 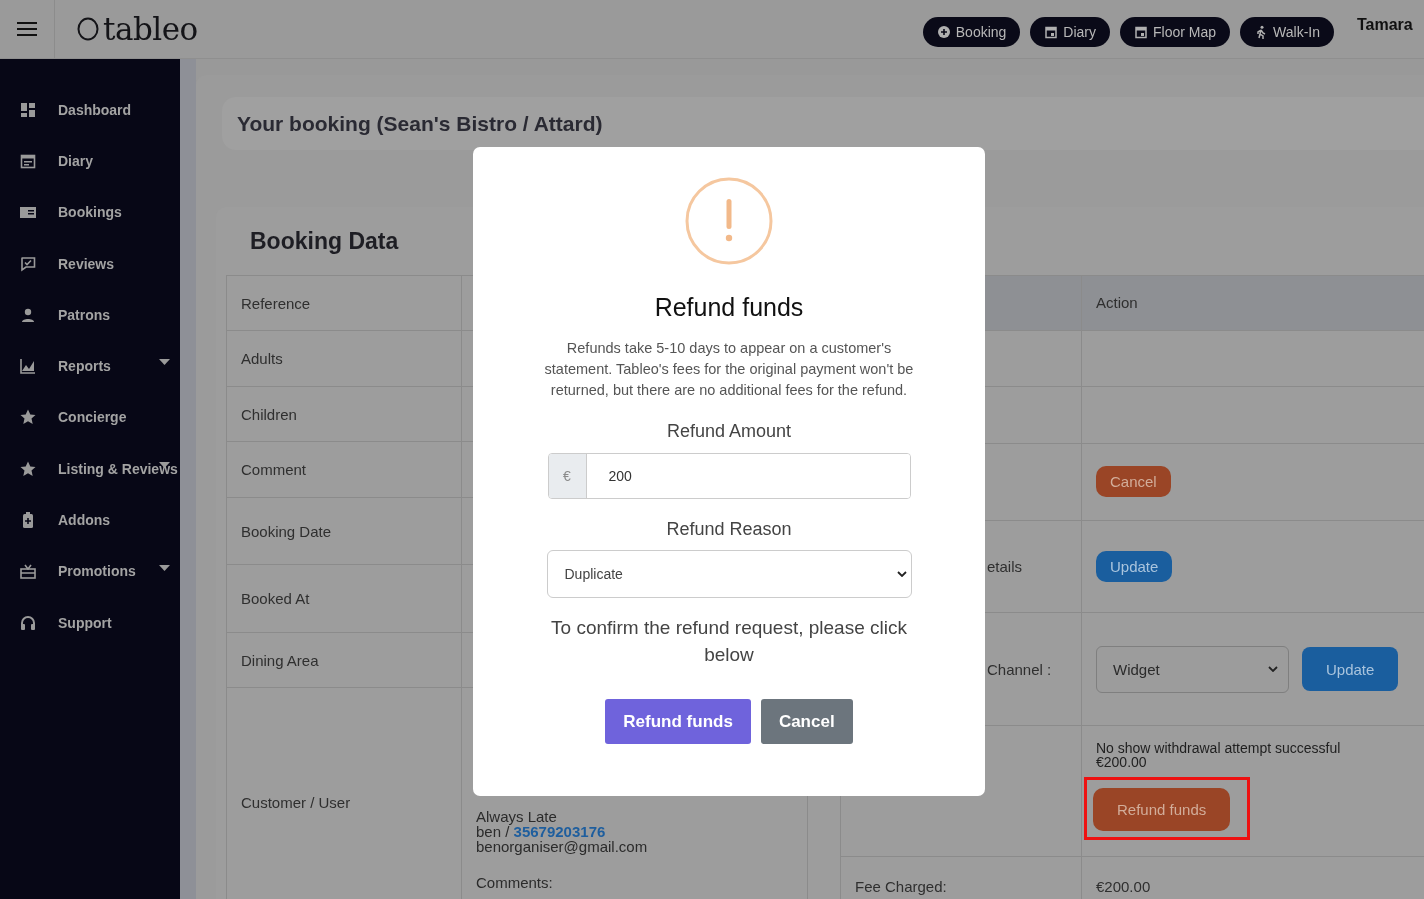 I want to click on refund-button: Refund funds, so click(x=678, y=721).